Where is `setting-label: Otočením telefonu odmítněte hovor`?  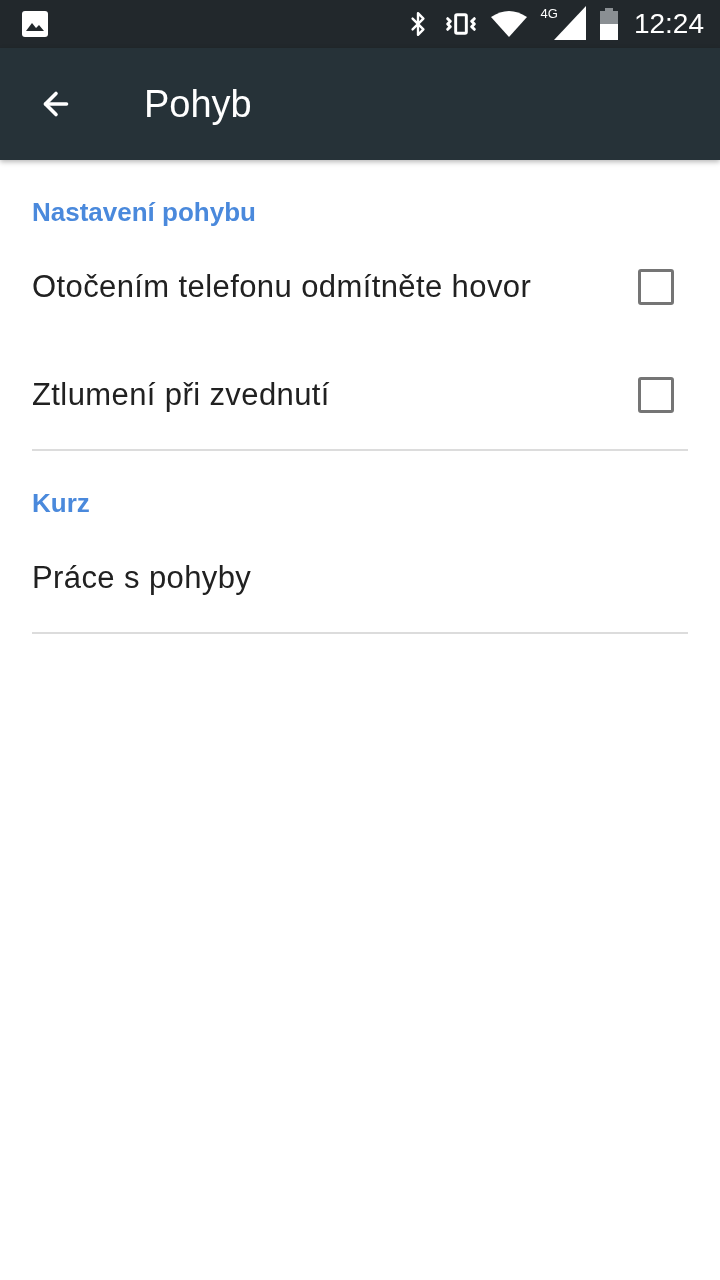
setting-label: Otočením telefonu odmítněte hovor is located at coordinates (282, 287).